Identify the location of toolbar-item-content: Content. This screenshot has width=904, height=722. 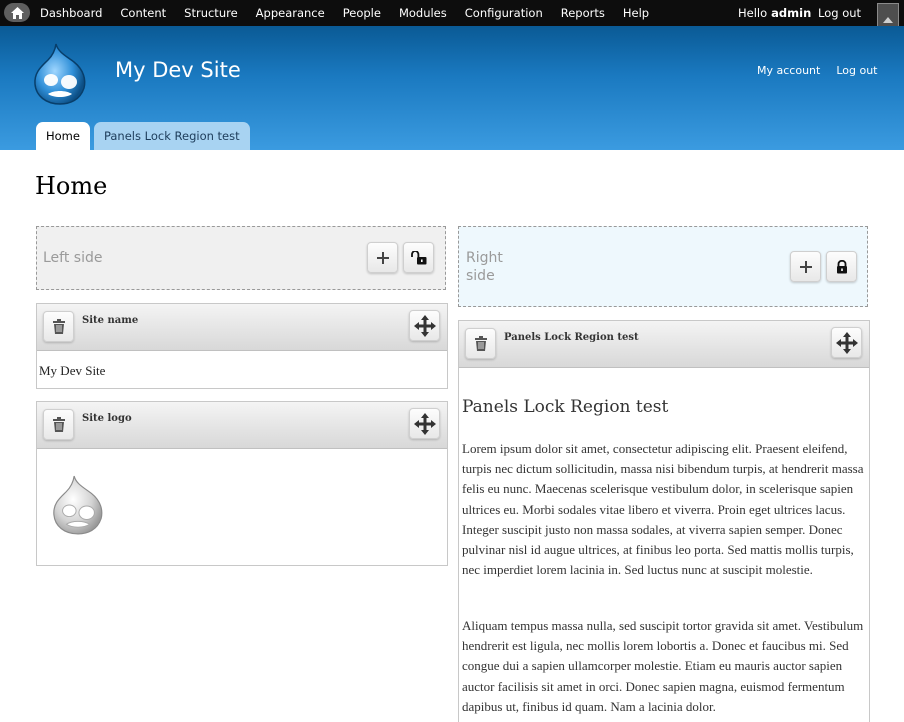
(143, 13).